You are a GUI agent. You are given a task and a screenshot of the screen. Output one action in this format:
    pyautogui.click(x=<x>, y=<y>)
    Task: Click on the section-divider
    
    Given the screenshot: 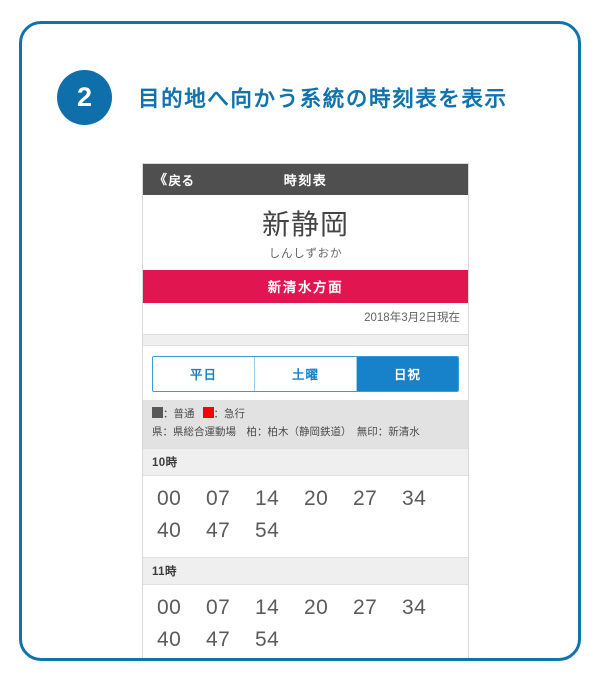 What is the action you would take?
    pyautogui.click(x=305, y=341)
    